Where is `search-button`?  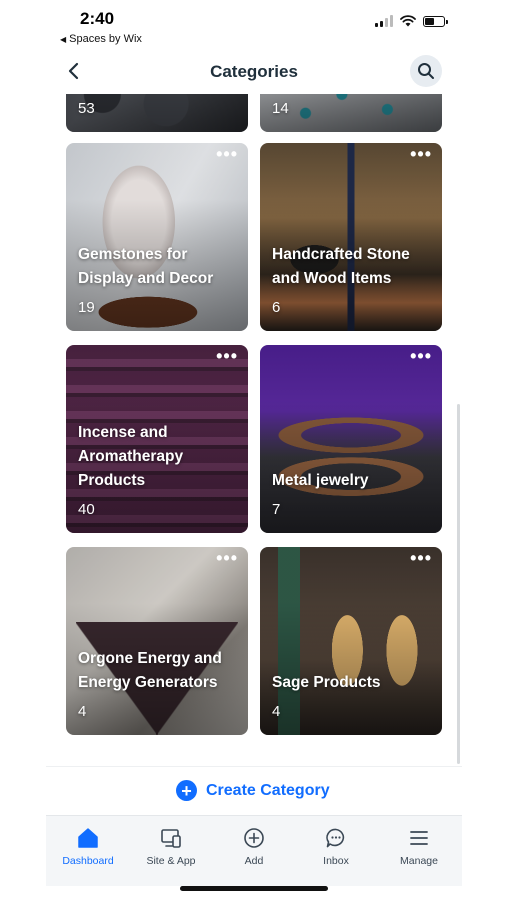 search-button is located at coordinates (426, 71).